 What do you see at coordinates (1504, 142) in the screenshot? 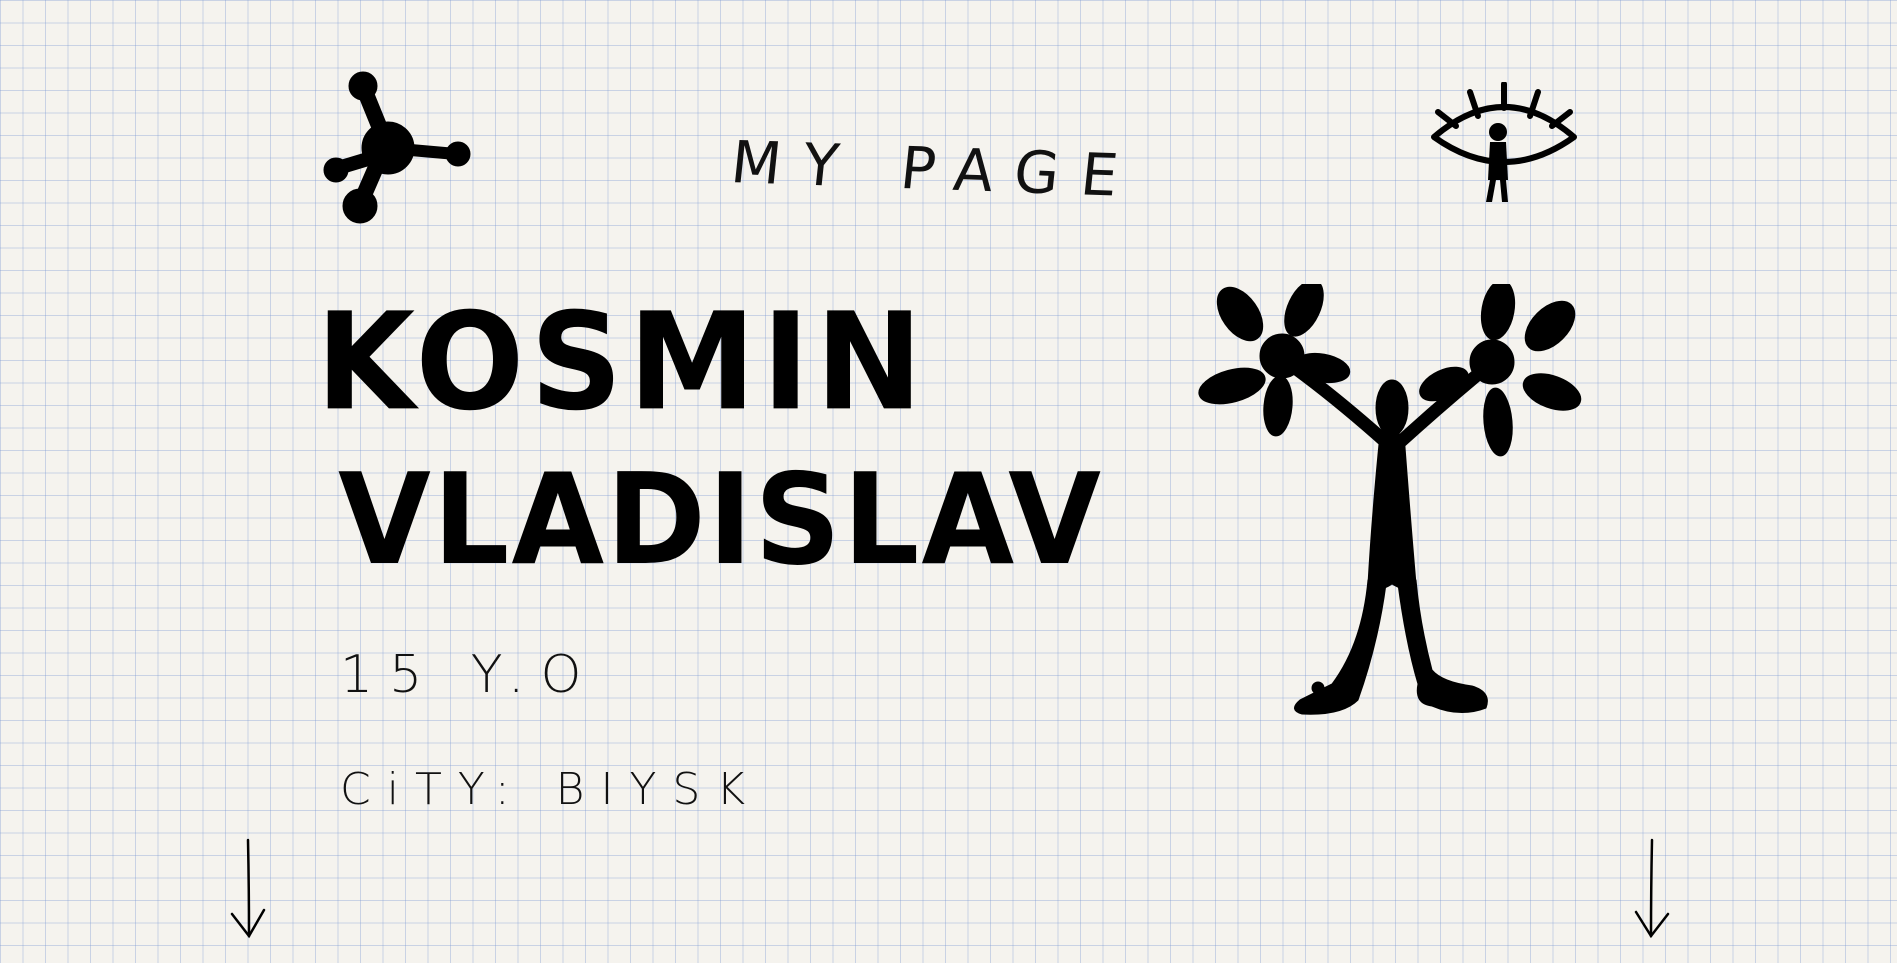
I see `eye-figure-icon` at bounding box center [1504, 142].